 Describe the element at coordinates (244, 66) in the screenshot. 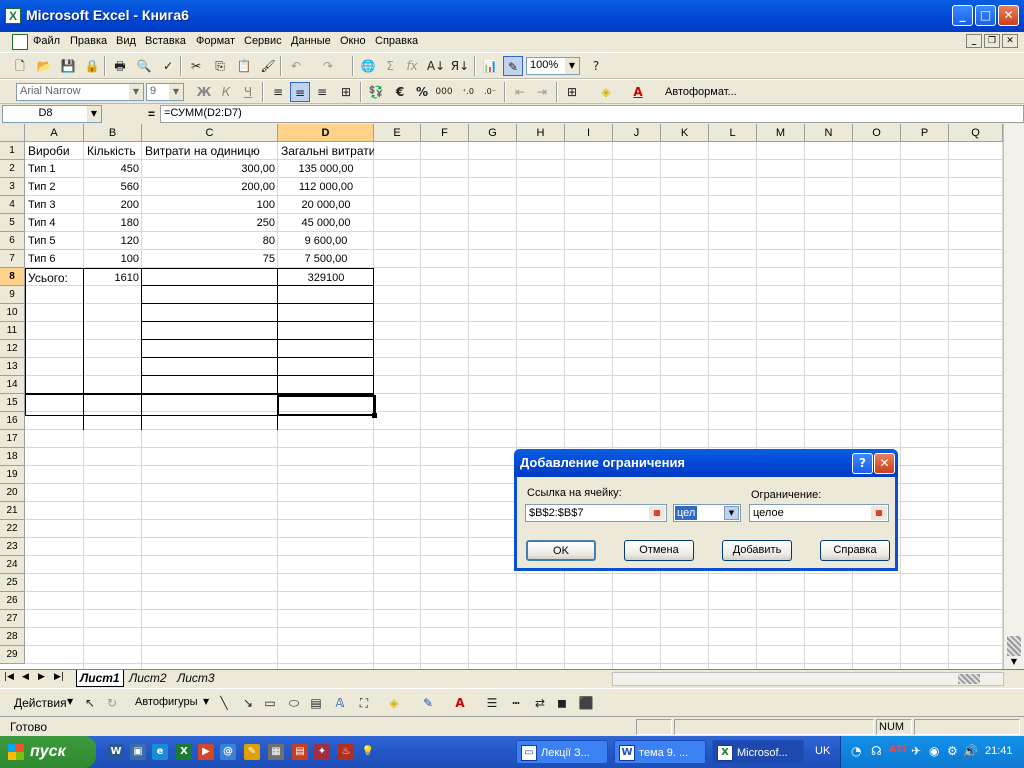

I see `paste-icon: 📋` at that location.